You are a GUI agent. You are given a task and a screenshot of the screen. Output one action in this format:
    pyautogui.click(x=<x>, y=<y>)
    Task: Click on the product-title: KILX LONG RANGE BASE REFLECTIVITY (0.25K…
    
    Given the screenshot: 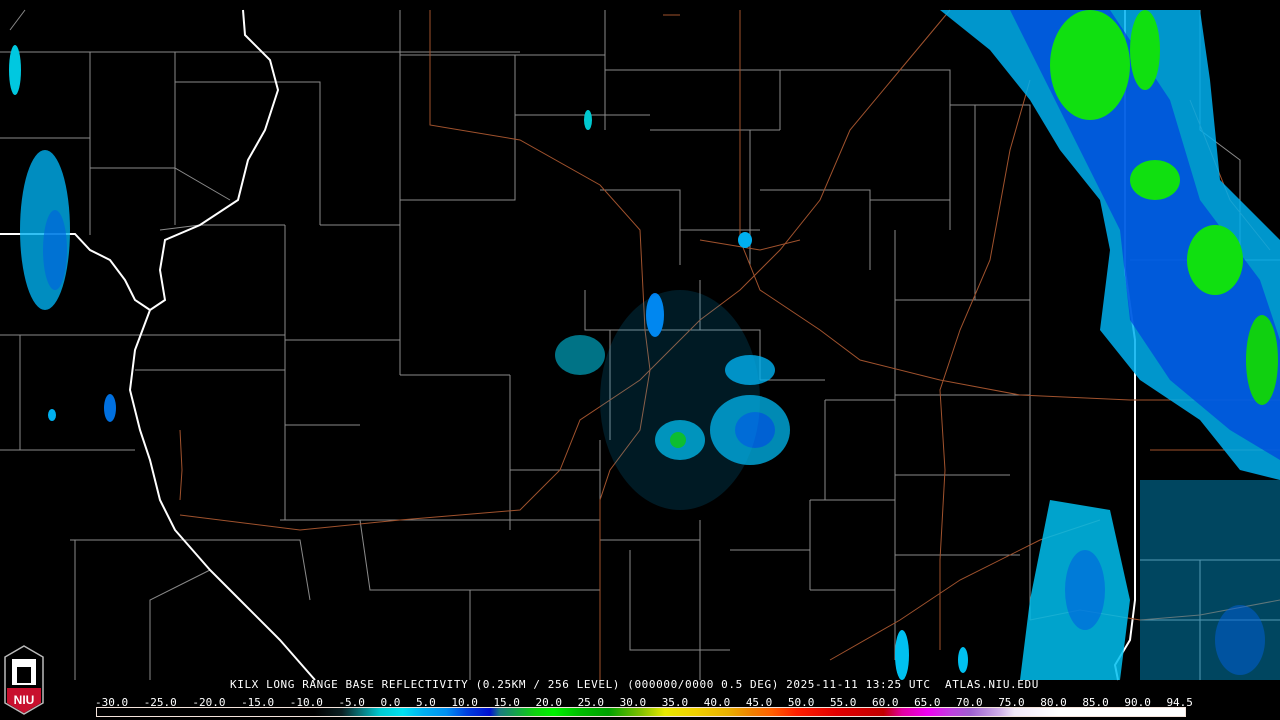 What is the action you would take?
    pyautogui.click(x=634, y=684)
    